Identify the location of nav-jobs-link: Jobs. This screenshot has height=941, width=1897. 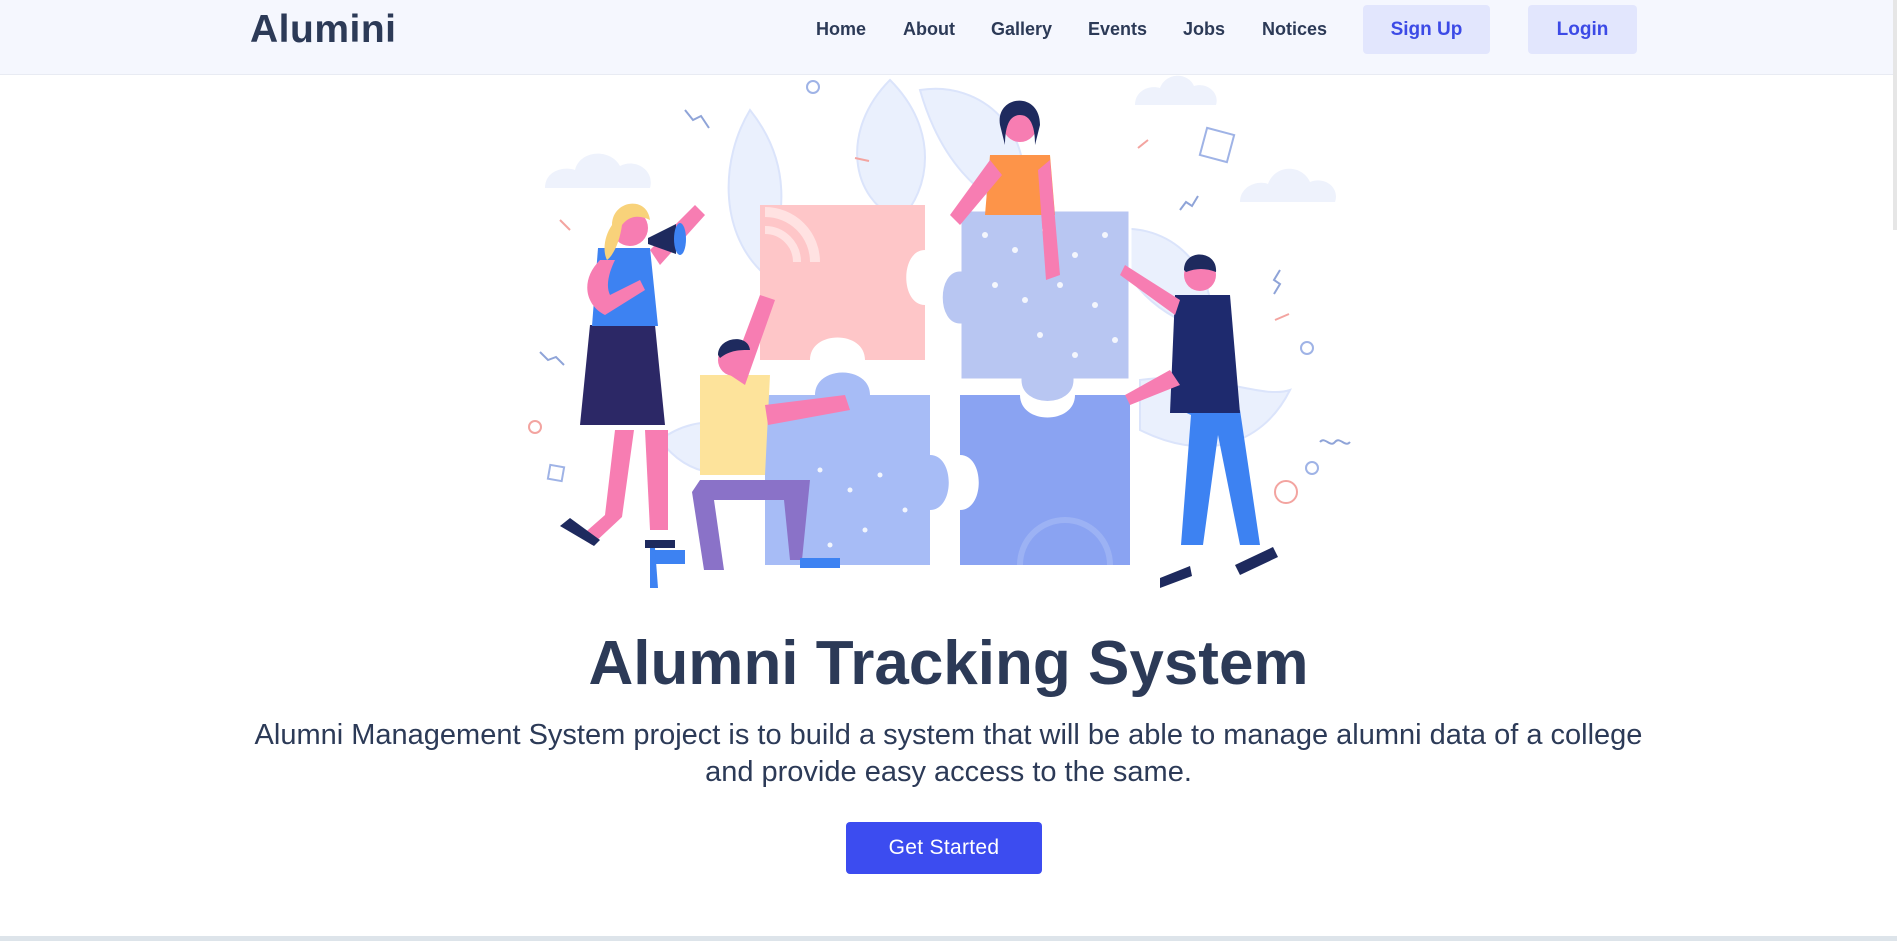
(1204, 29).